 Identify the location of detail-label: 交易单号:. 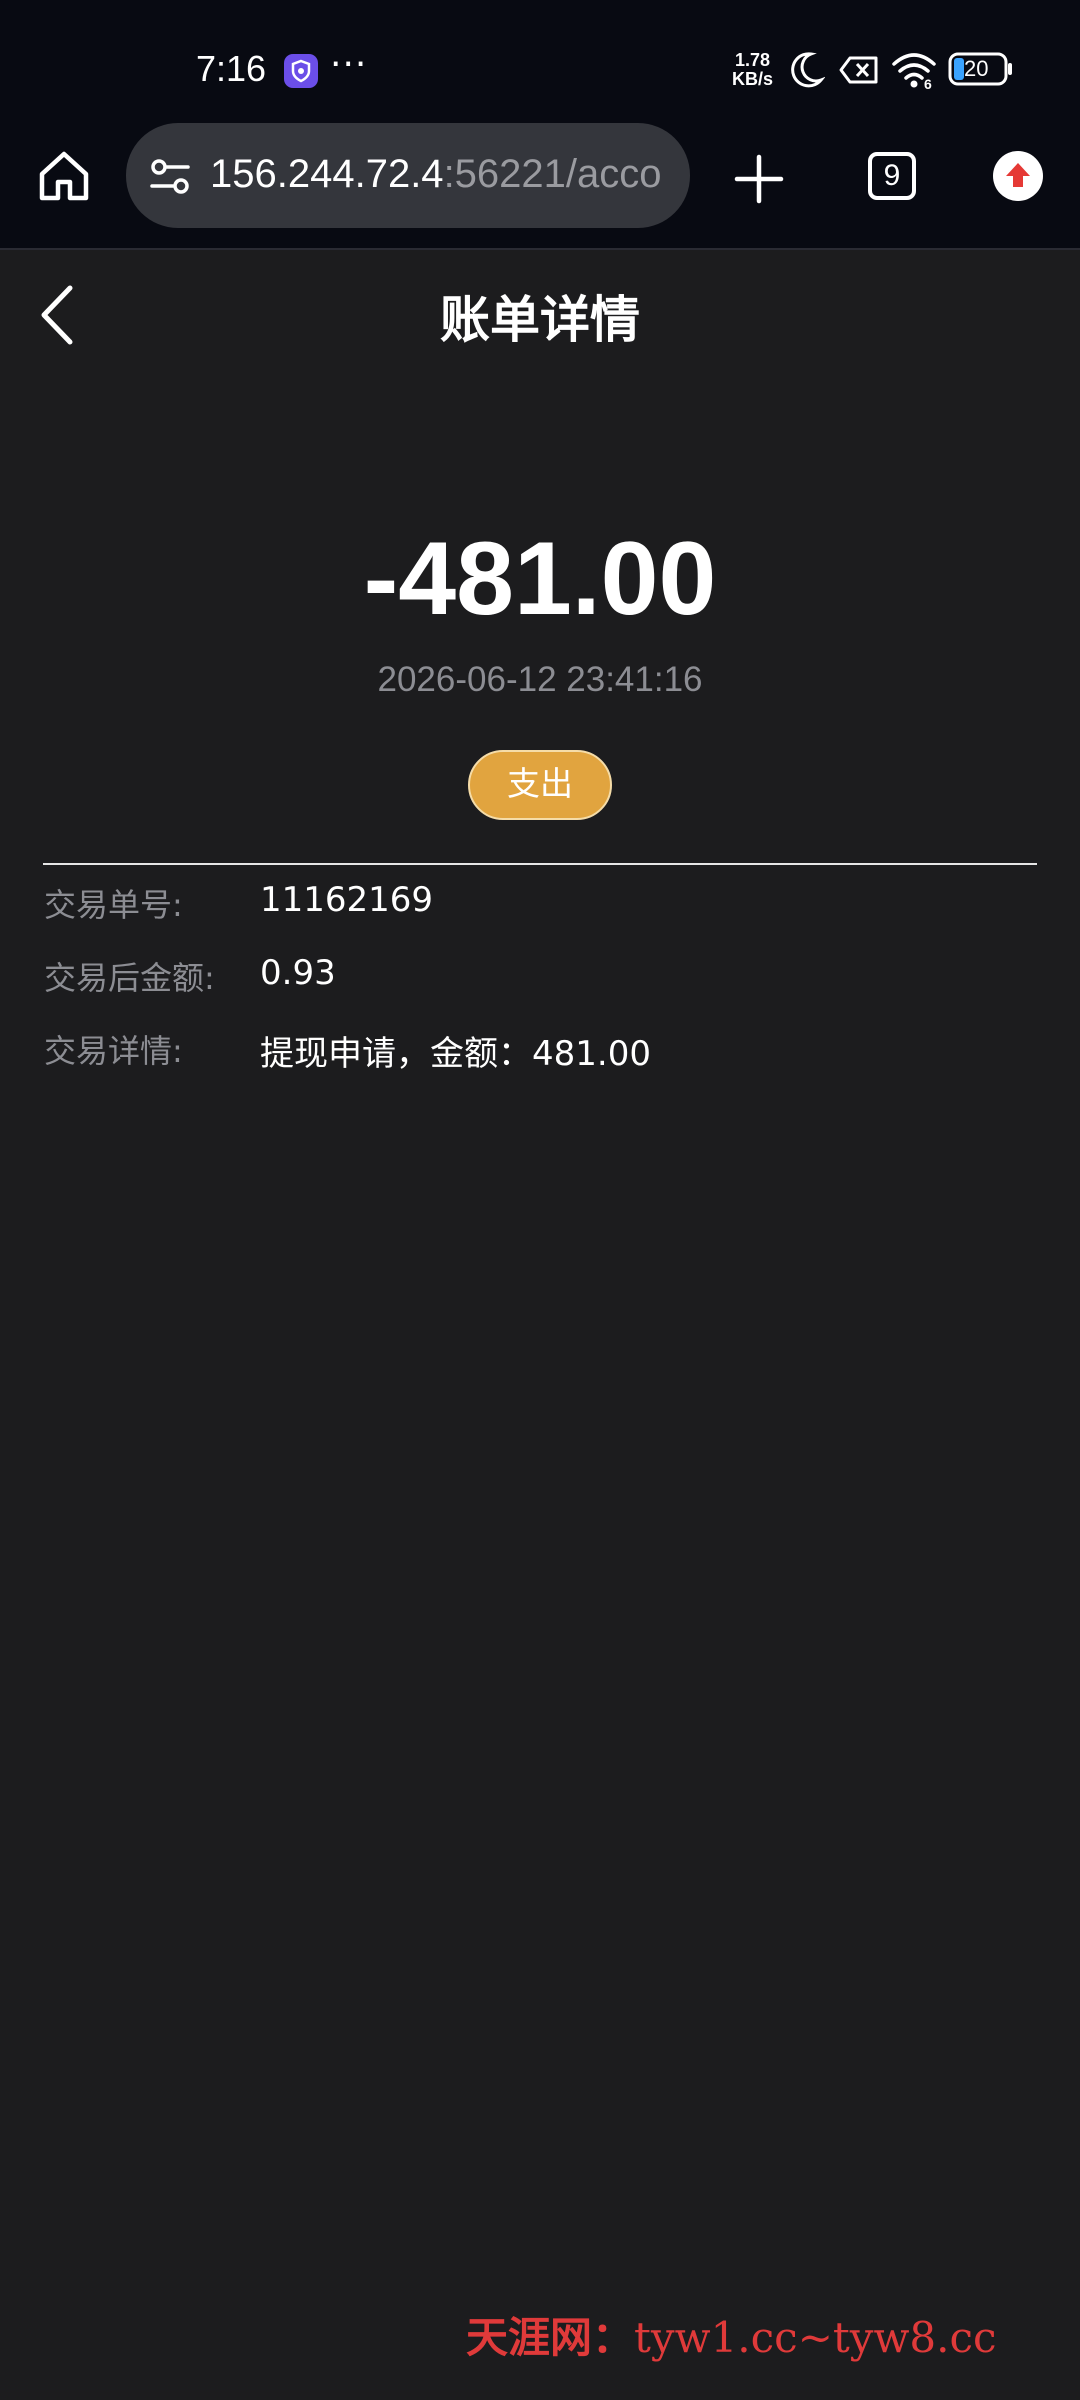
(113, 905).